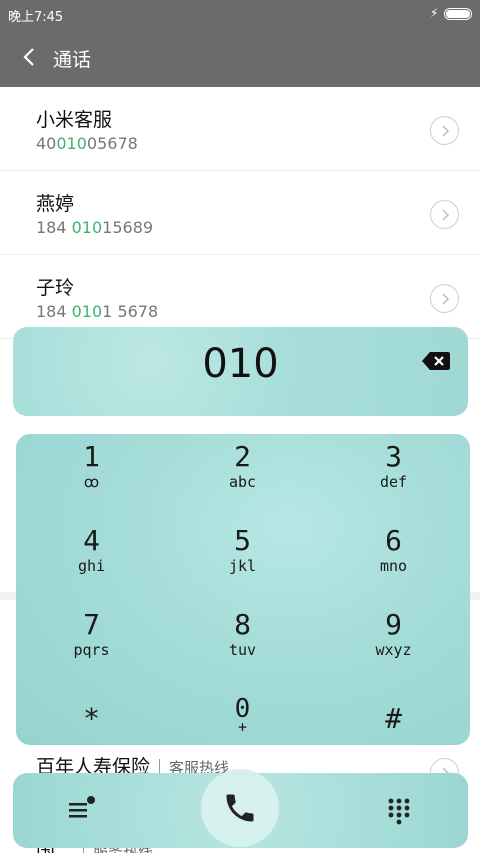 Image resolution: width=480 pixels, height=853 pixels. Describe the element at coordinates (393, 540) in the screenshot. I see `key-digit: 6` at that location.